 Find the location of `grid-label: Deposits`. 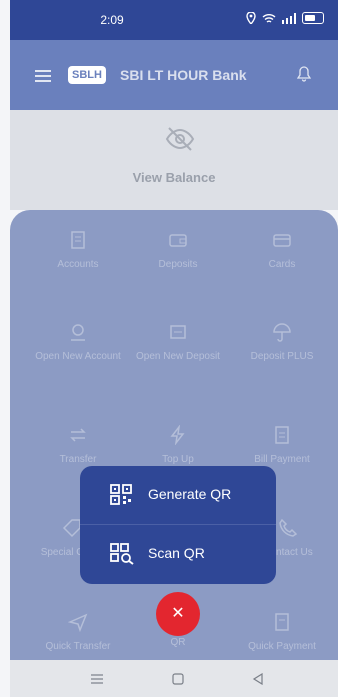

grid-label: Deposits is located at coordinates (178, 264).